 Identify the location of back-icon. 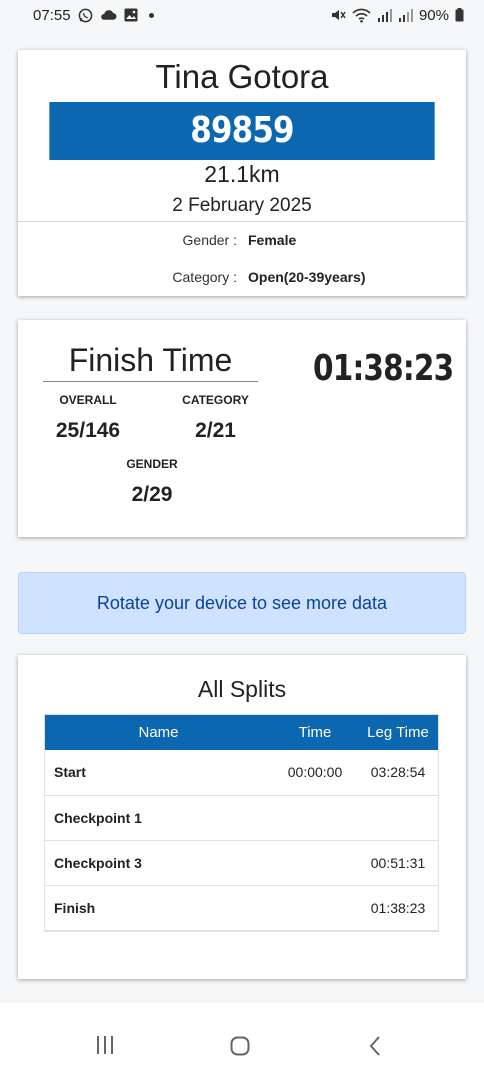
(375, 1048).